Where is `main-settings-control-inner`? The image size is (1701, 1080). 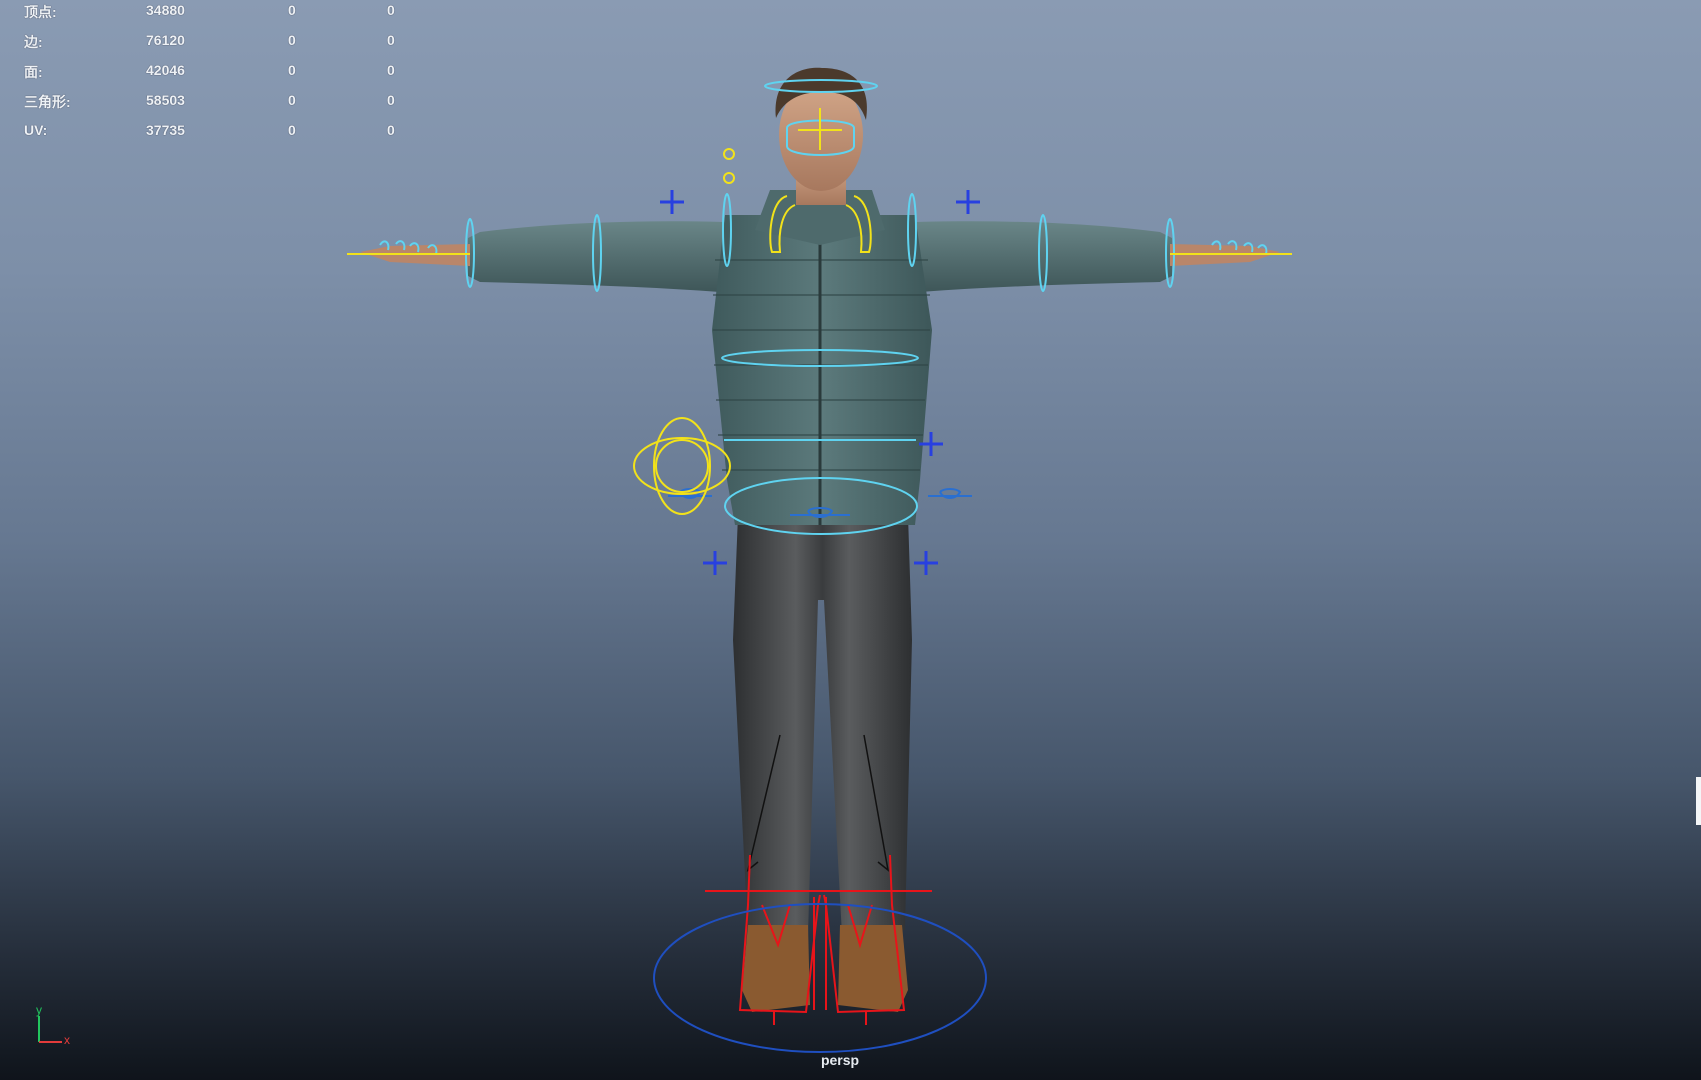 main-settings-control-inner is located at coordinates (682, 466).